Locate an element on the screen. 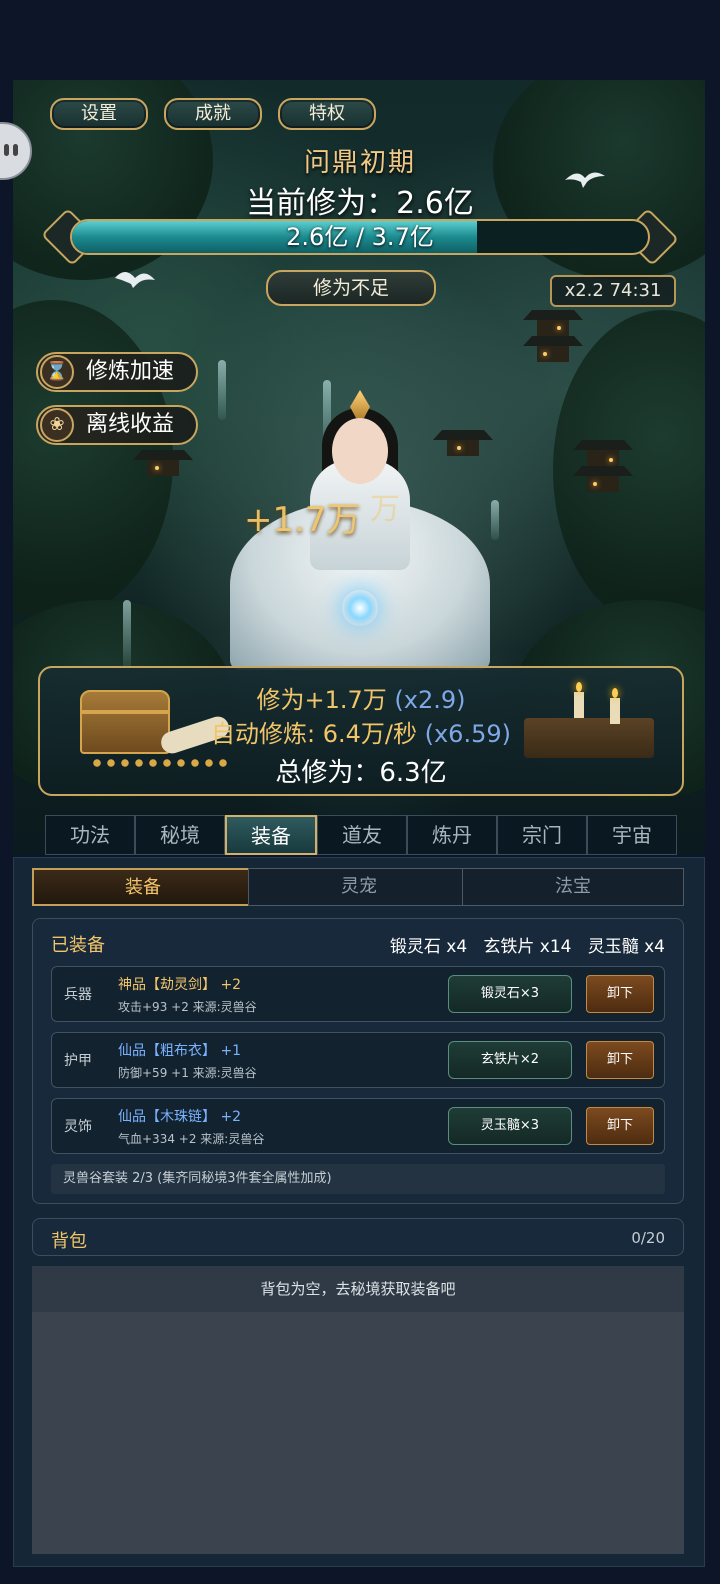  subtab-pets: 灵宠 is located at coordinates (359, 887).